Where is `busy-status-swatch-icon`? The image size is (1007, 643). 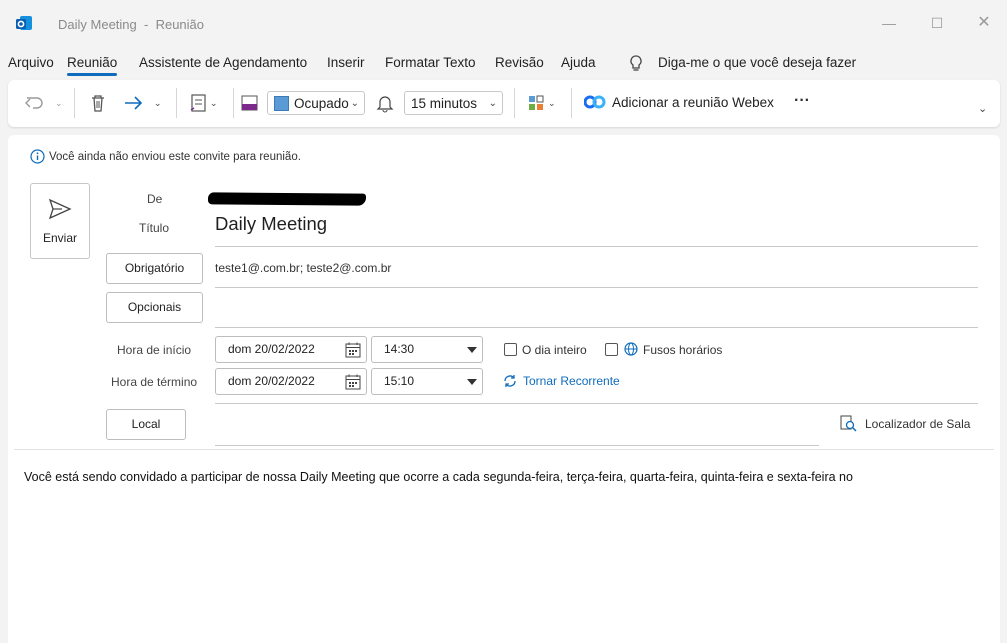 busy-status-swatch-icon is located at coordinates (281, 103).